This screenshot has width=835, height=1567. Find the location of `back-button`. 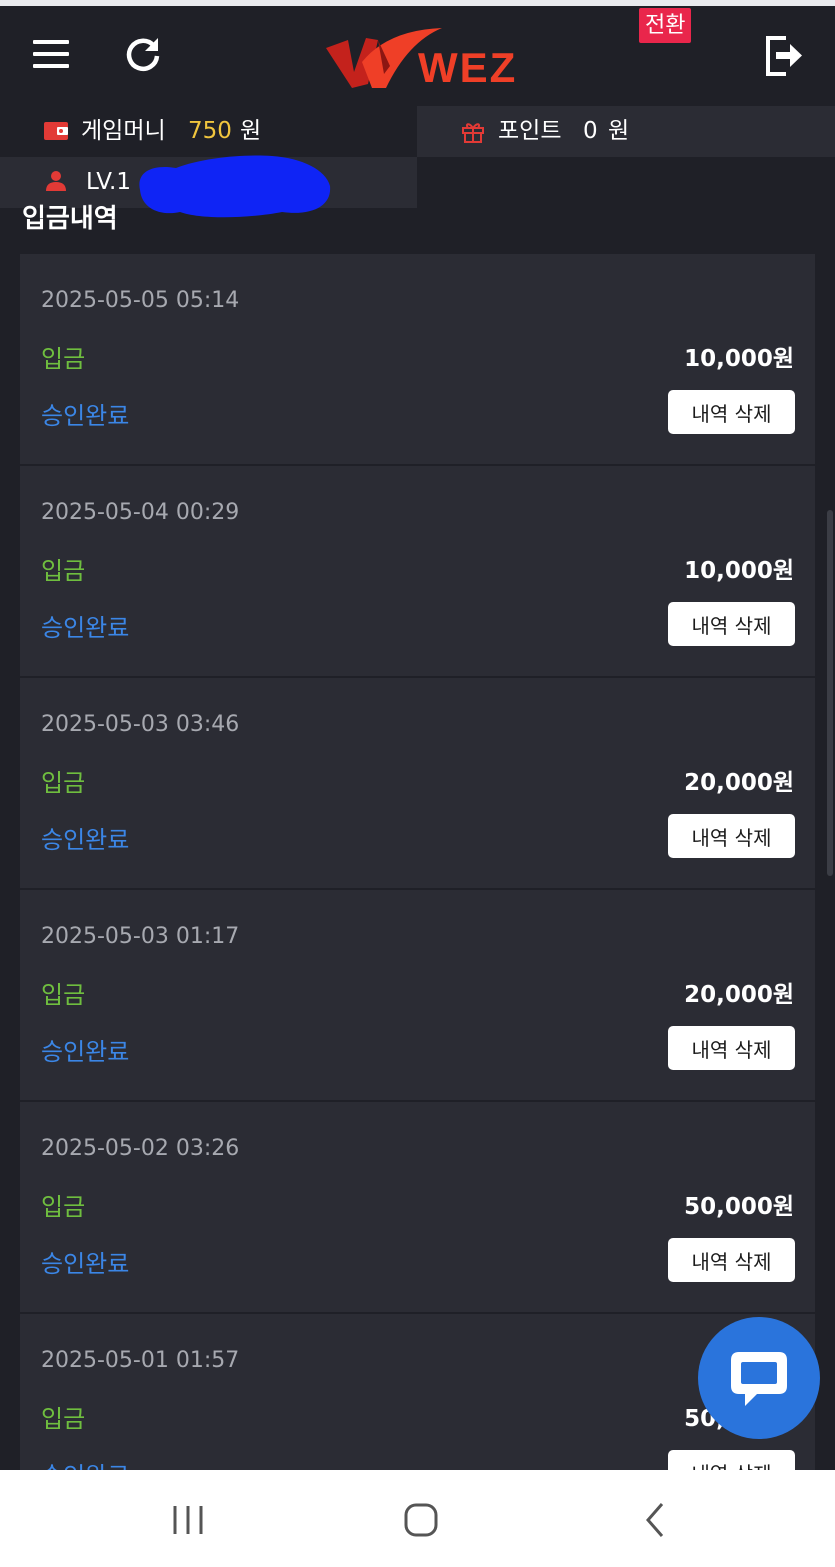

back-button is located at coordinates (655, 1518).